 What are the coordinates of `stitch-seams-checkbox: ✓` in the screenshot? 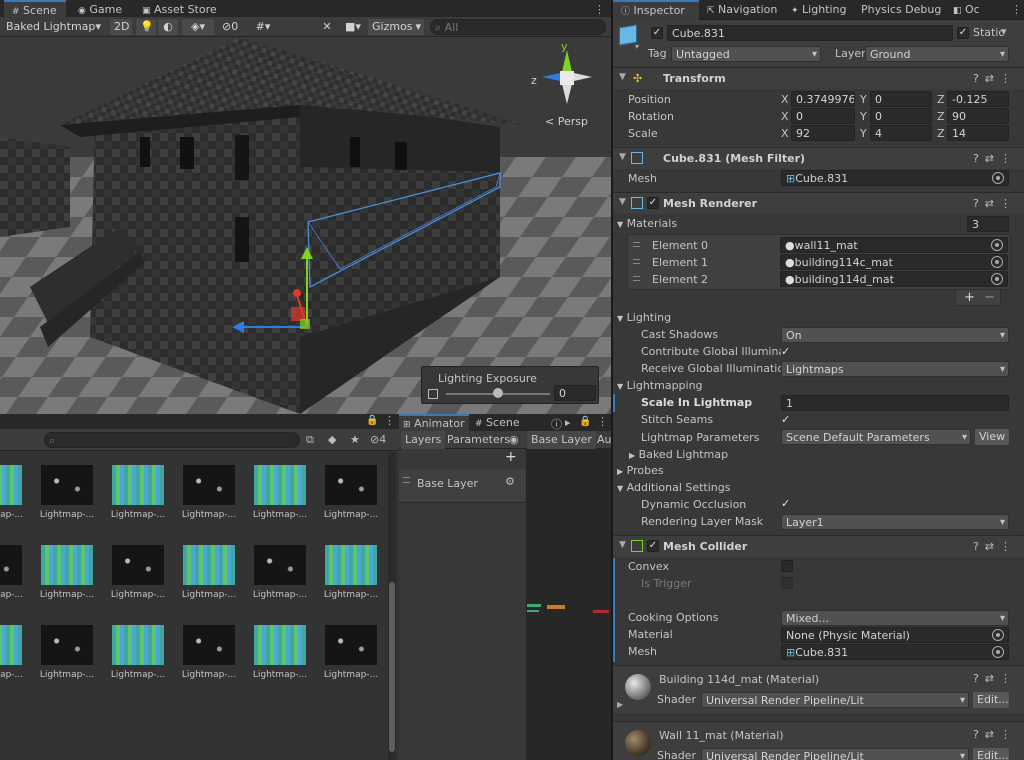 It's located at (785, 419).